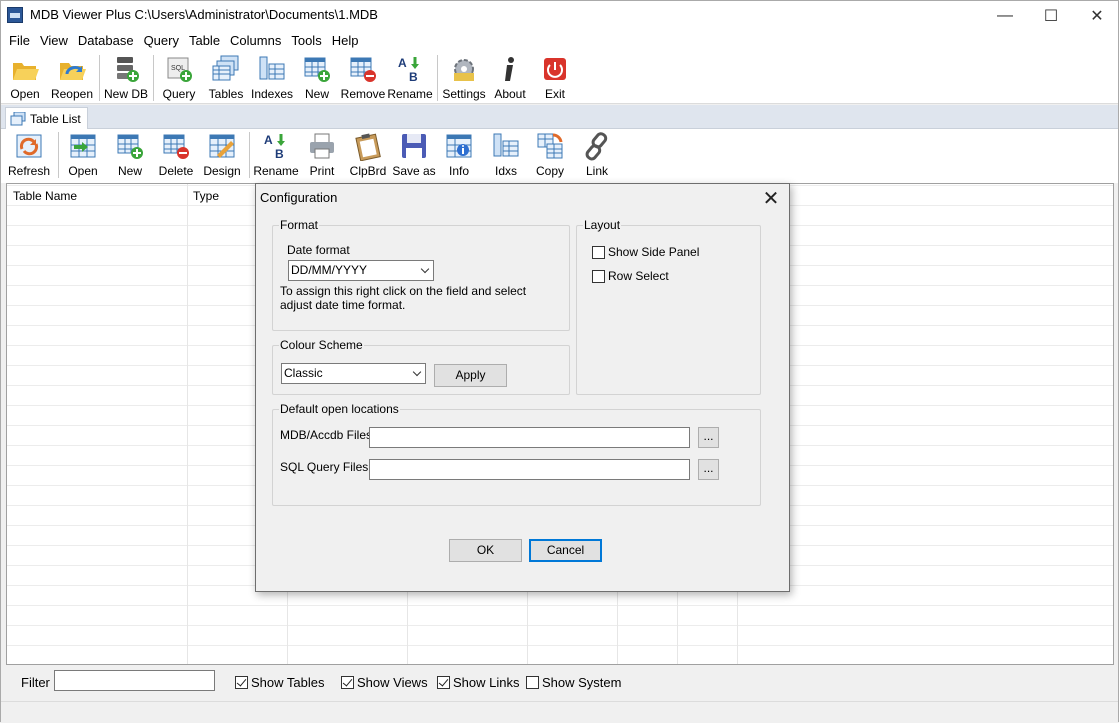 The image size is (1119, 723). What do you see at coordinates (222, 146) in the screenshot?
I see `design-icon` at bounding box center [222, 146].